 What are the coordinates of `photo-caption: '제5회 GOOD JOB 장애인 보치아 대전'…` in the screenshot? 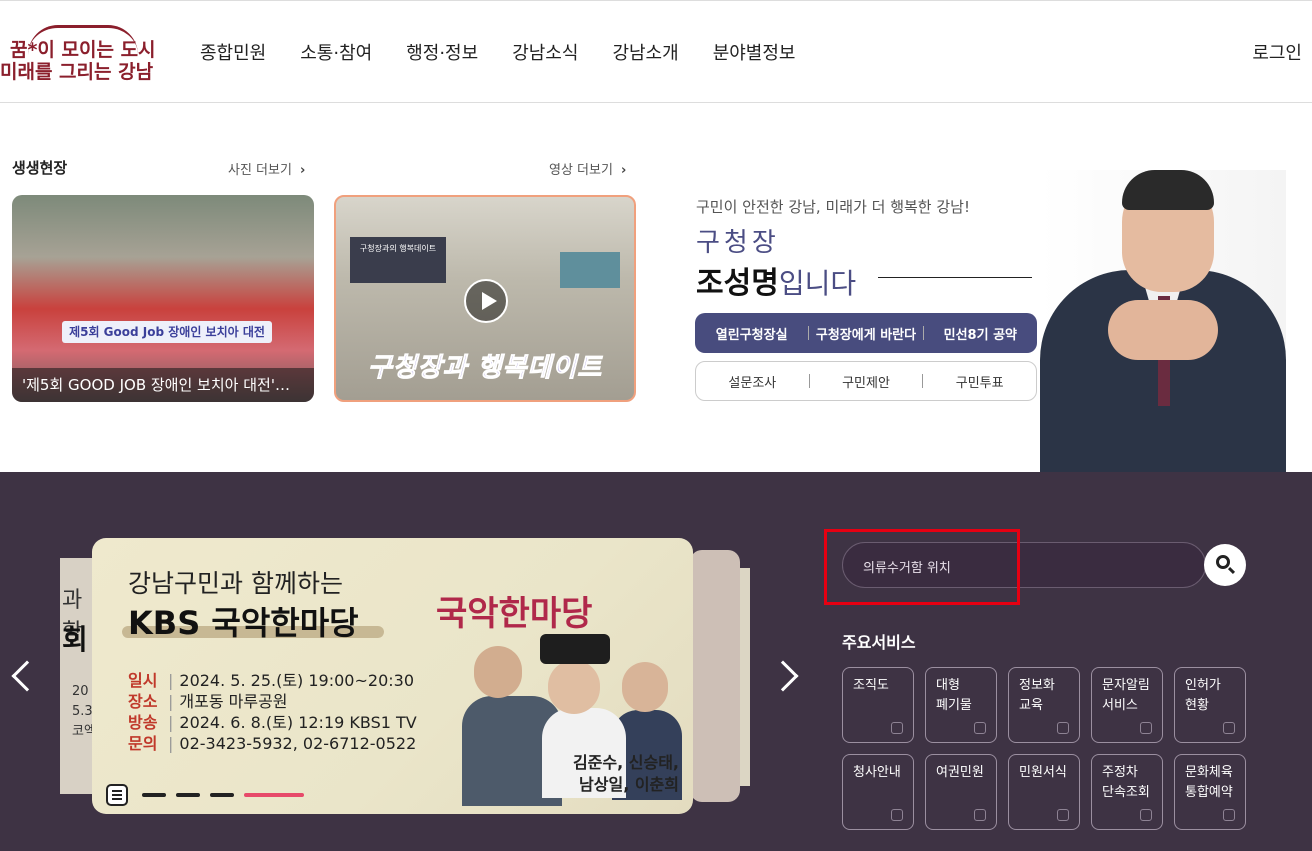 It's located at (163, 385).